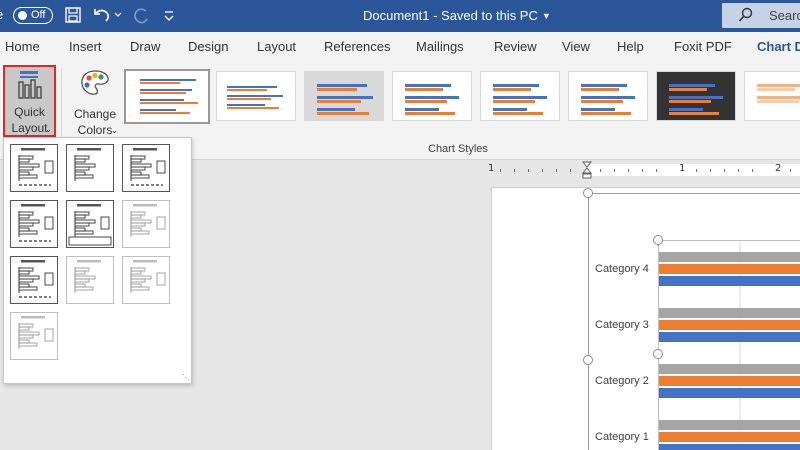  I want to click on resize-grip-icon: ⋱, so click(186, 377).